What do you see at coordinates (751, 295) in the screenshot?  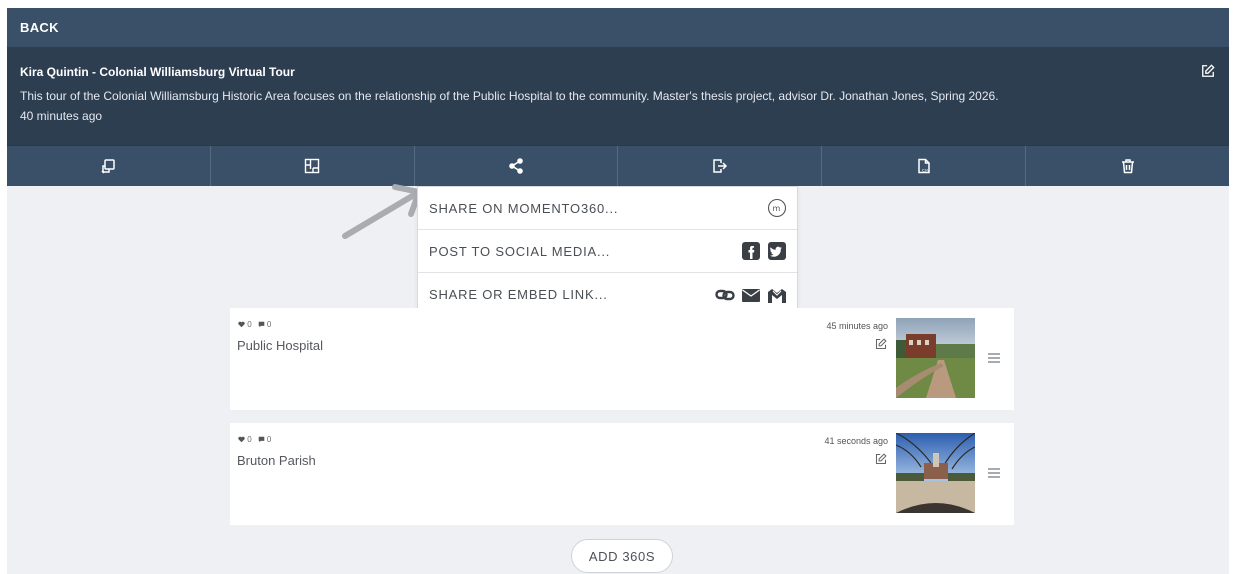 I see `email-icon` at bounding box center [751, 295].